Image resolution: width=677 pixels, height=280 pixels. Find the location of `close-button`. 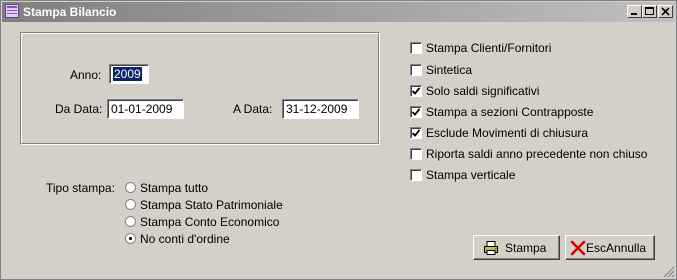

close-button is located at coordinates (665, 11).